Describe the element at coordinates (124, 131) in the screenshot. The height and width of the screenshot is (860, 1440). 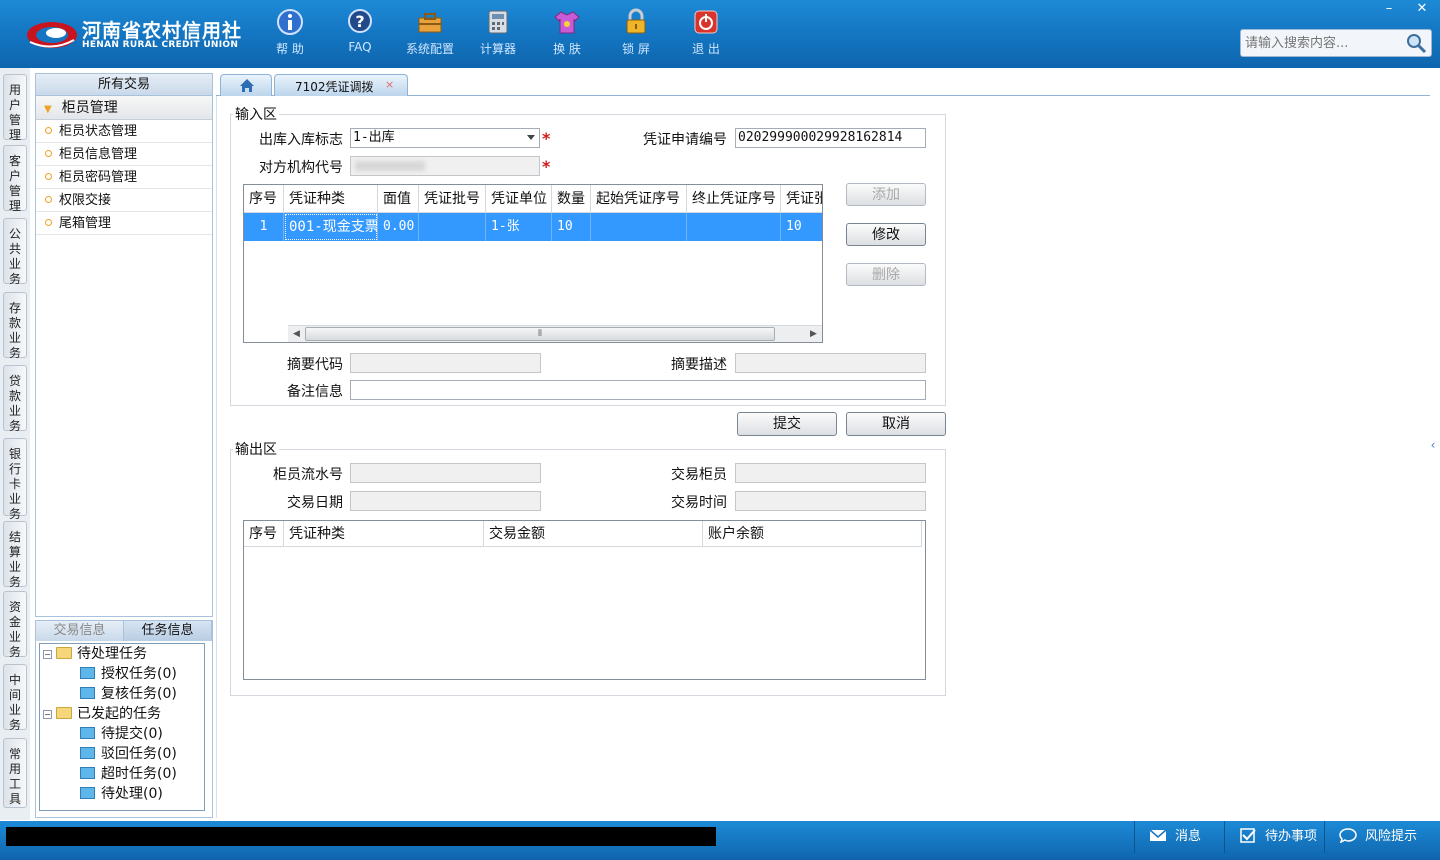
I see `menu-item-teller-status: 柜员状态管理` at that location.